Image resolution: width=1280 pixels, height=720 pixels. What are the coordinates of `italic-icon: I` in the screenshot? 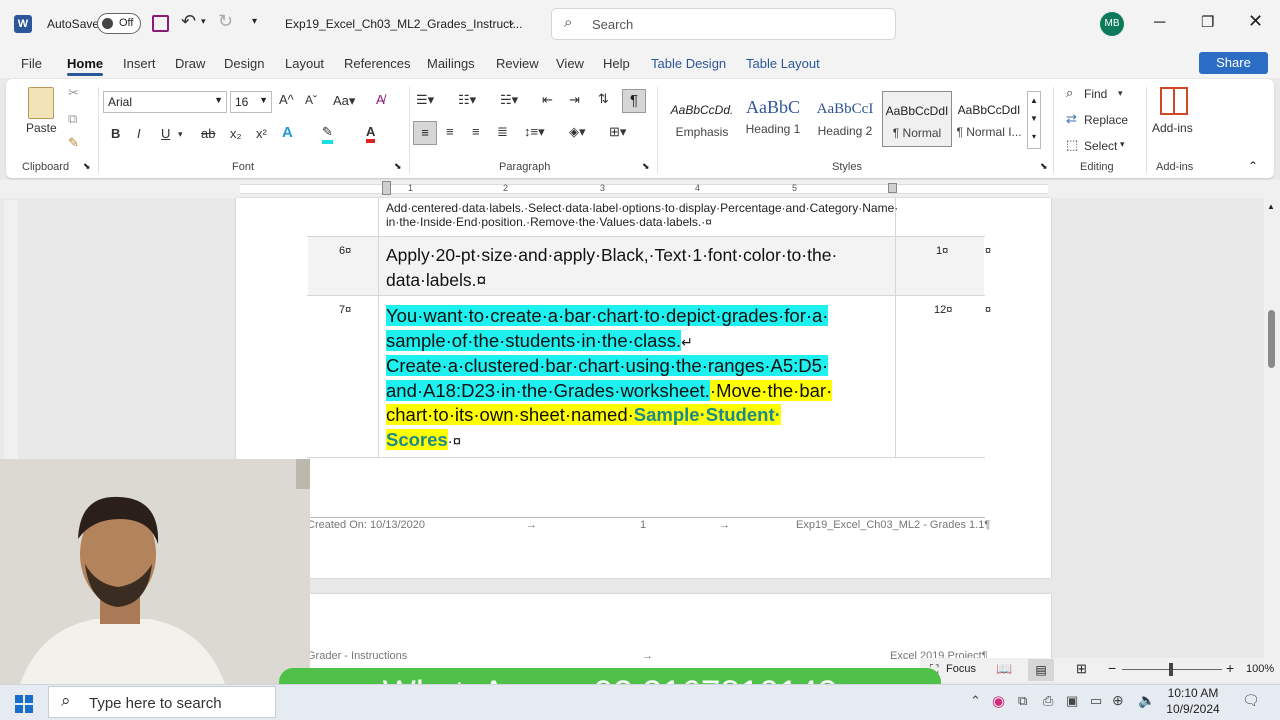 It's located at (139, 133).